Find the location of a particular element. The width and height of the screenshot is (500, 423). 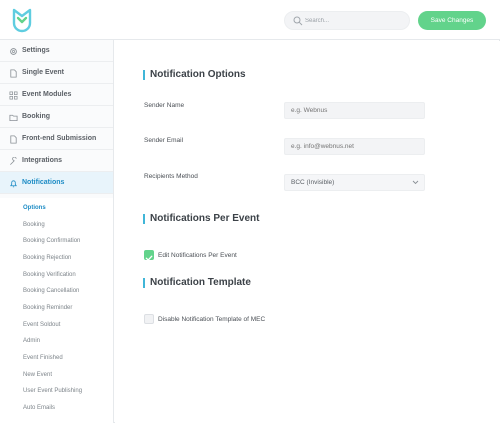

chevron-down-icon is located at coordinates (415, 182).